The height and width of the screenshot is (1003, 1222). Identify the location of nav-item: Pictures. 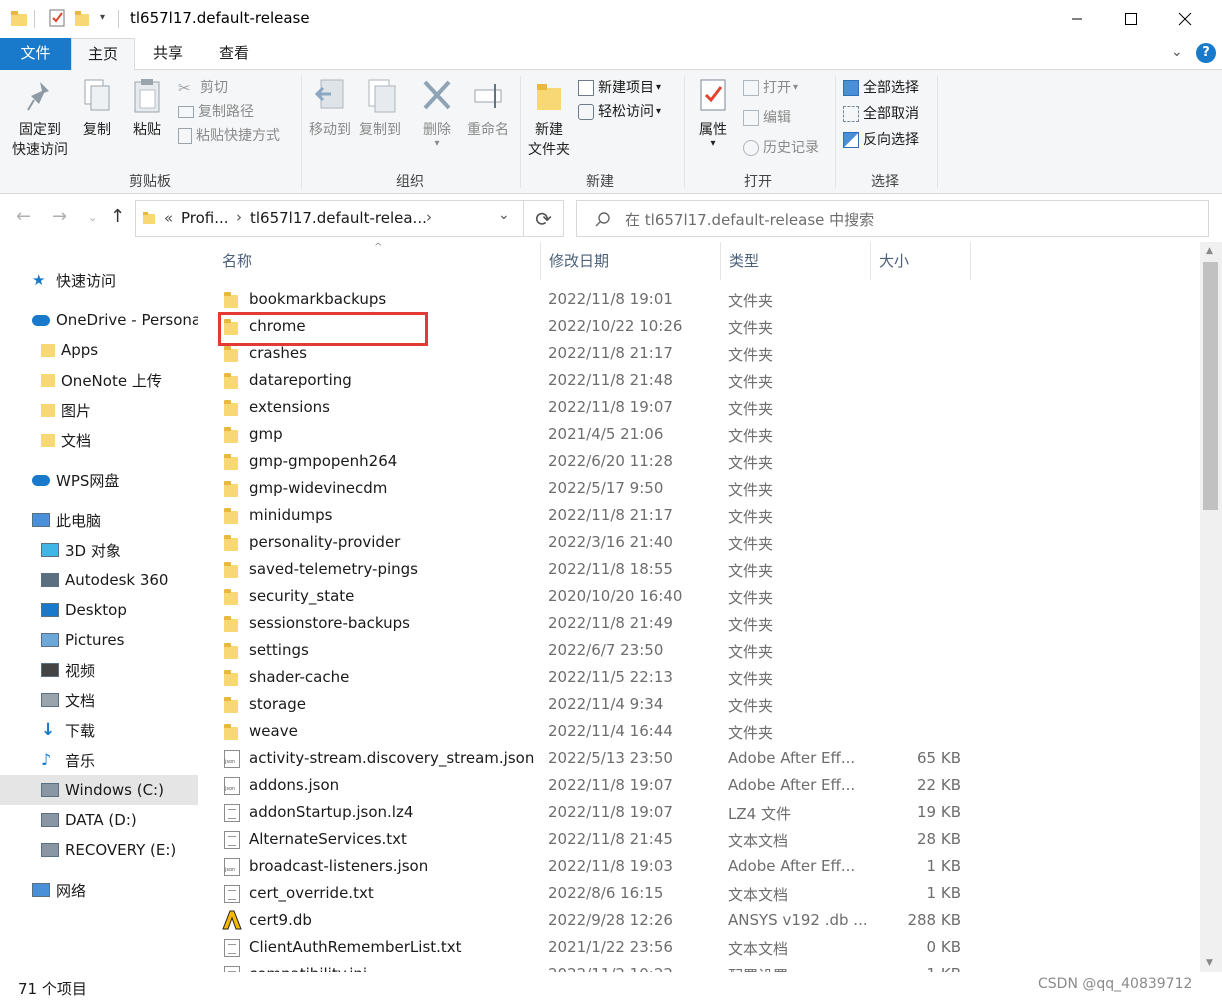
(99, 640).